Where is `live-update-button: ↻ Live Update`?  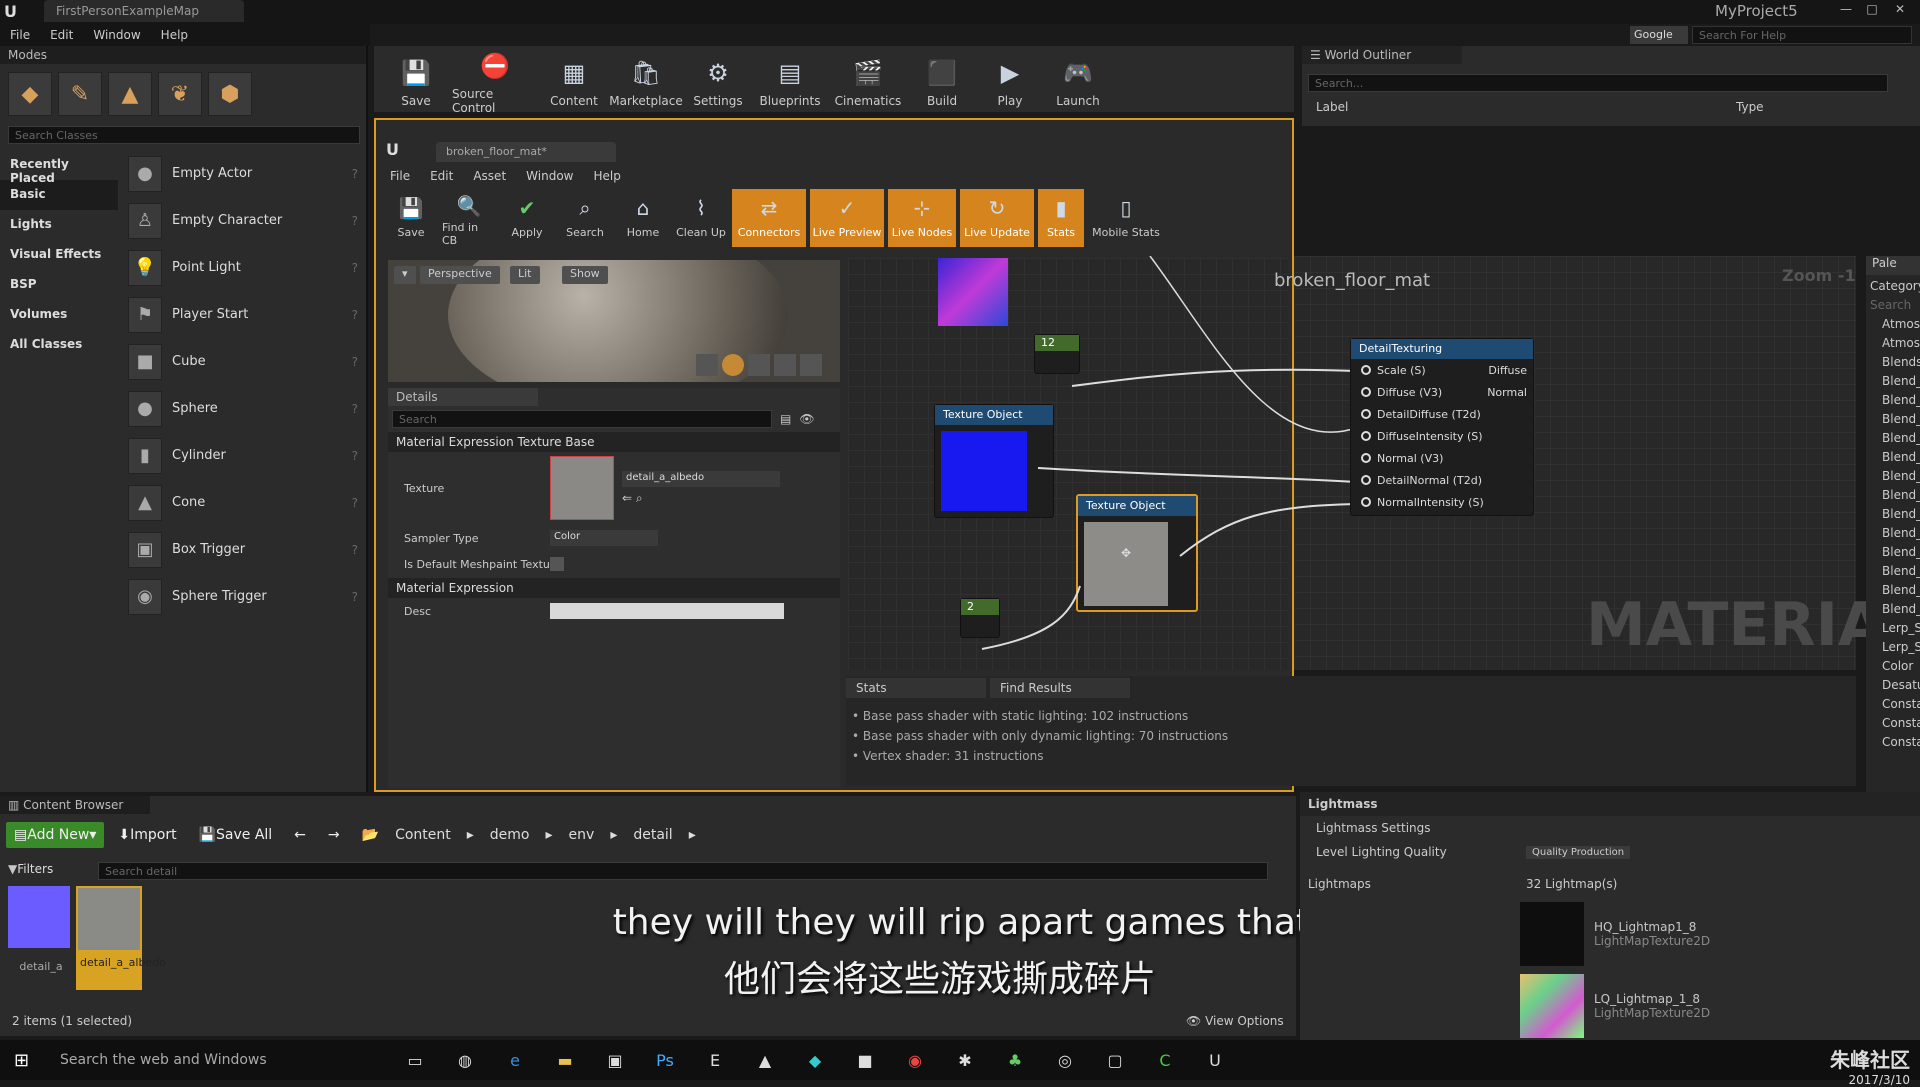 live-update-button: ↻ Live Update is located at coordinates (997, 218).